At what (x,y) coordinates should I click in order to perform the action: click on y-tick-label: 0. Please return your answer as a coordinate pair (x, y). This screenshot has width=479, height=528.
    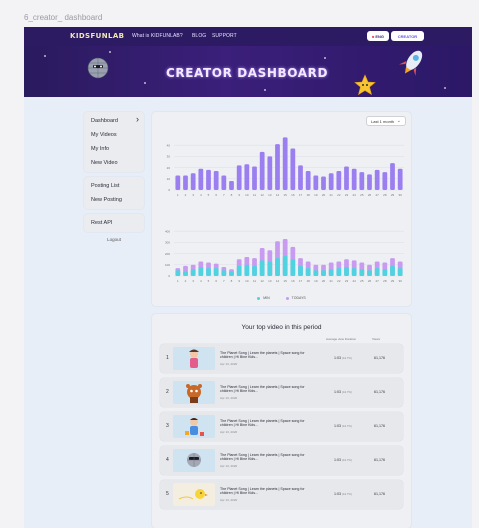
    Looking at the image, I should click on (169, 276).